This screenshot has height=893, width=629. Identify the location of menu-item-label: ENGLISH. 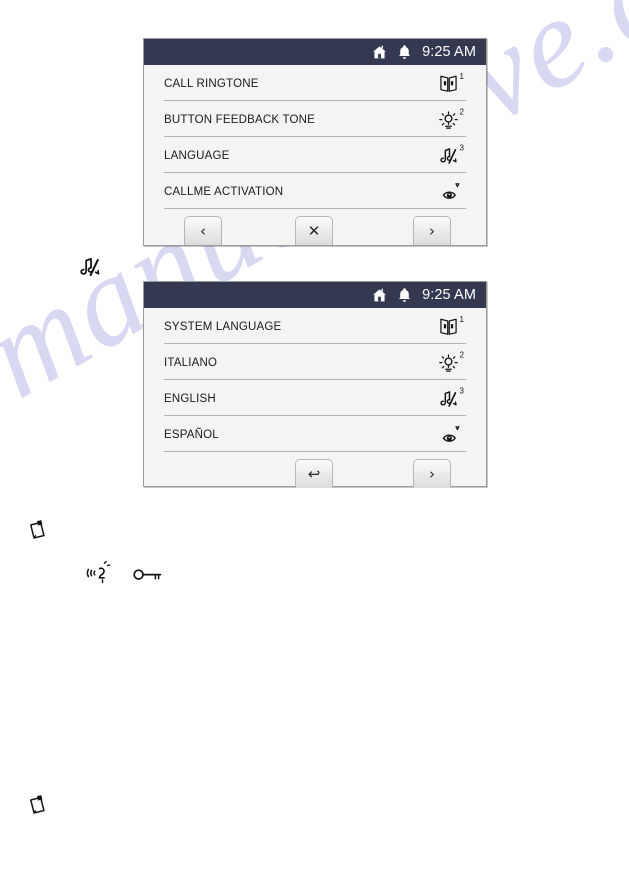
(190, 397).